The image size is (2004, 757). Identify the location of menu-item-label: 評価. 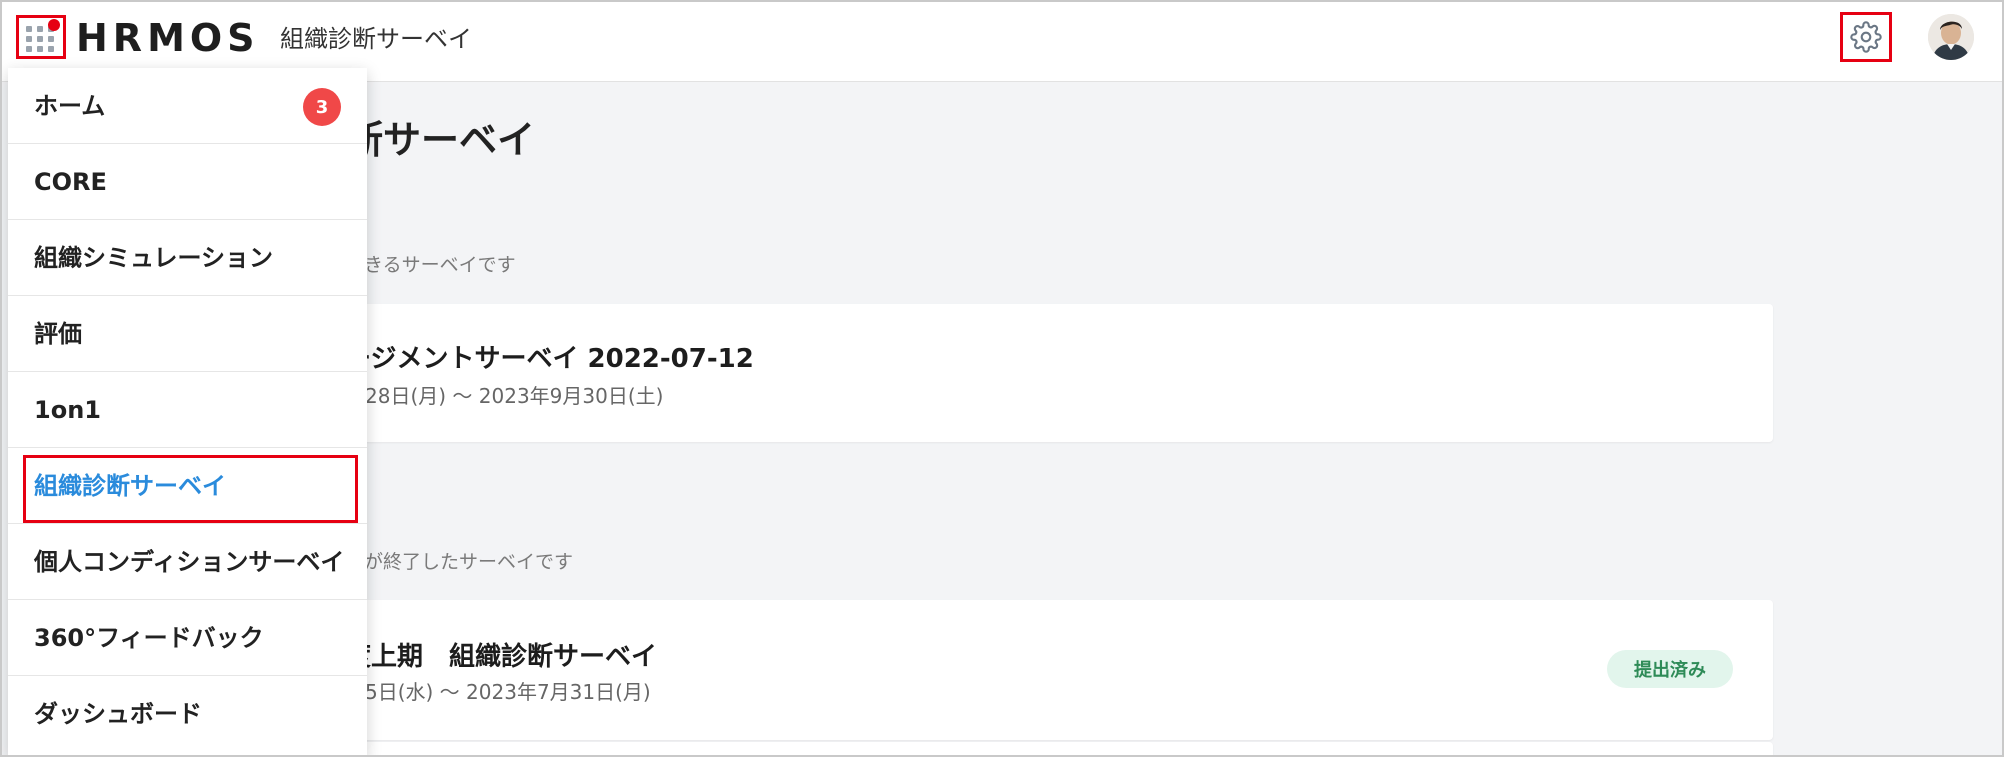
(58, 334).